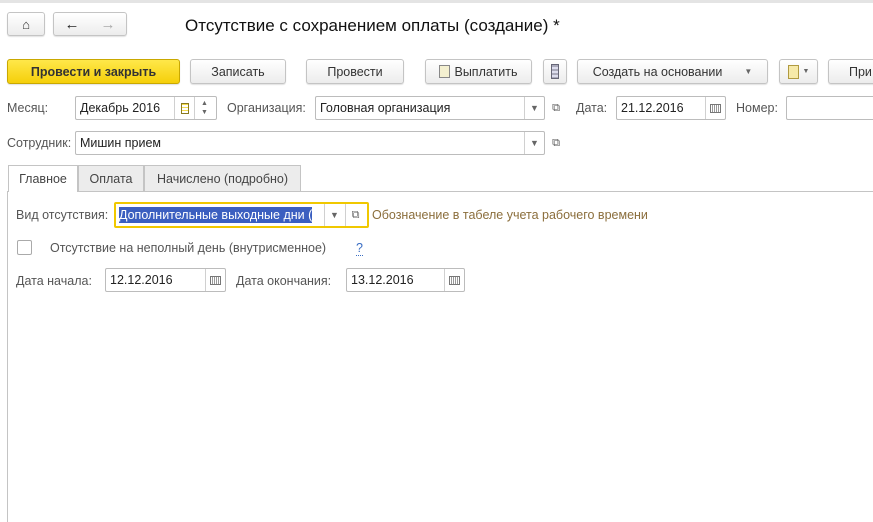 The height and width of the screenshot is (522, 873). What do you see at coordinates (28, 108) in the screenshot?
I see `month-label: Месяц:` at bounding box center [28, 108].